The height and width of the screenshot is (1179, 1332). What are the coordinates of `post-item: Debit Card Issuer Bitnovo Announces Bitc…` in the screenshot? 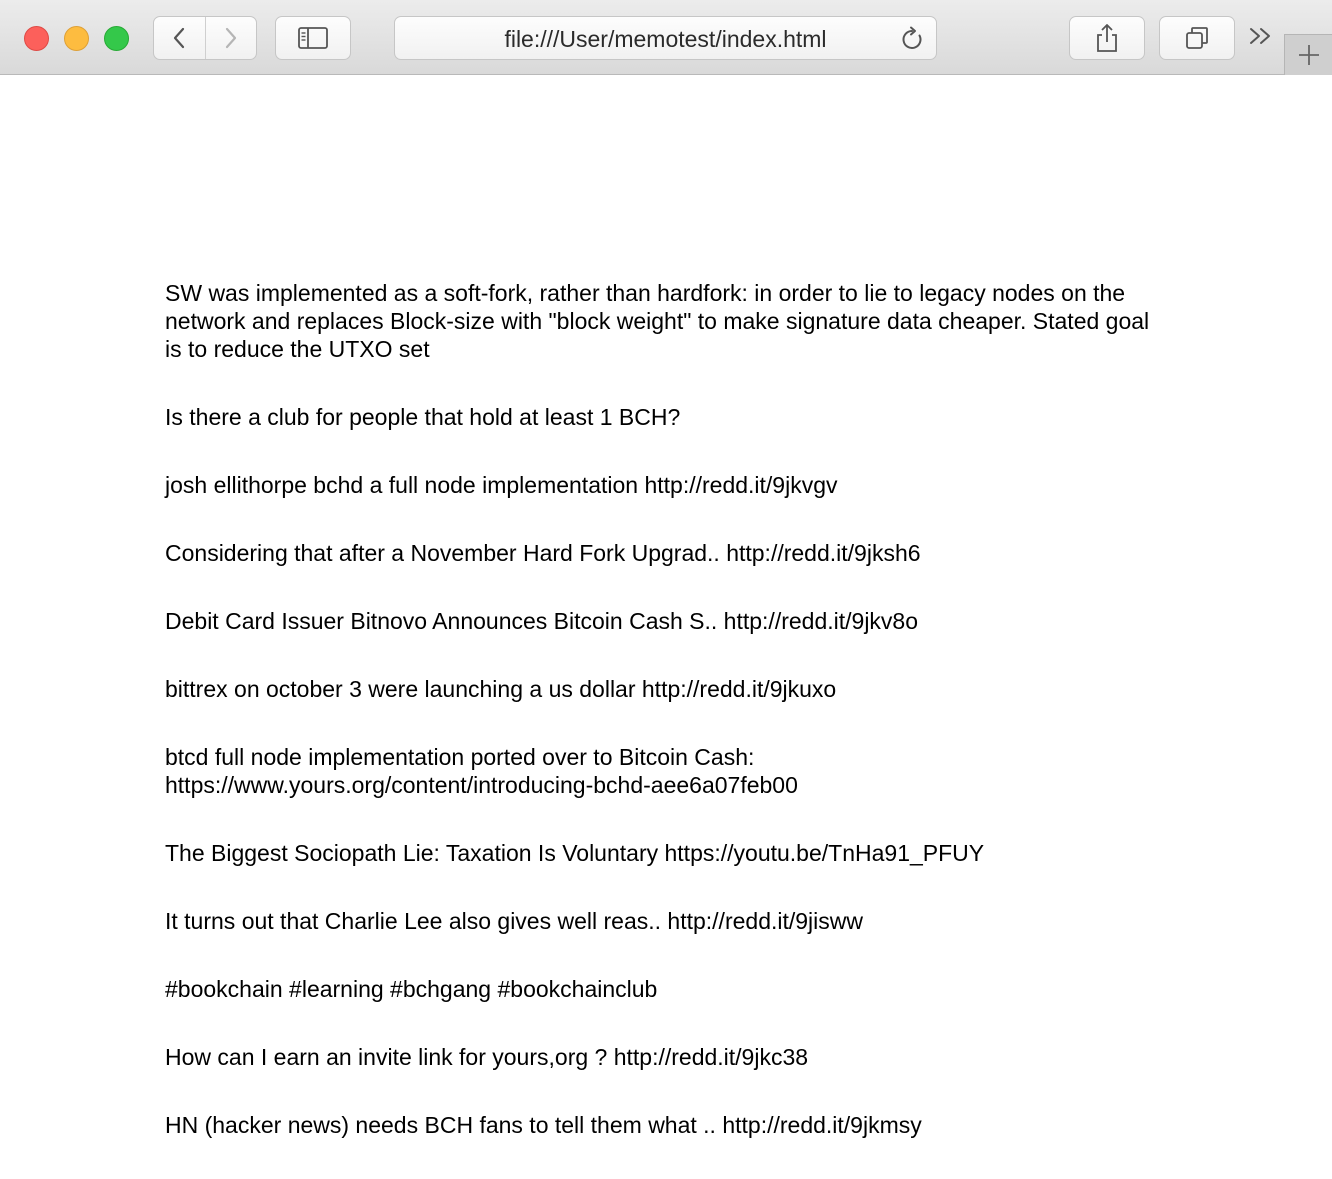 It's located at (542, 621).